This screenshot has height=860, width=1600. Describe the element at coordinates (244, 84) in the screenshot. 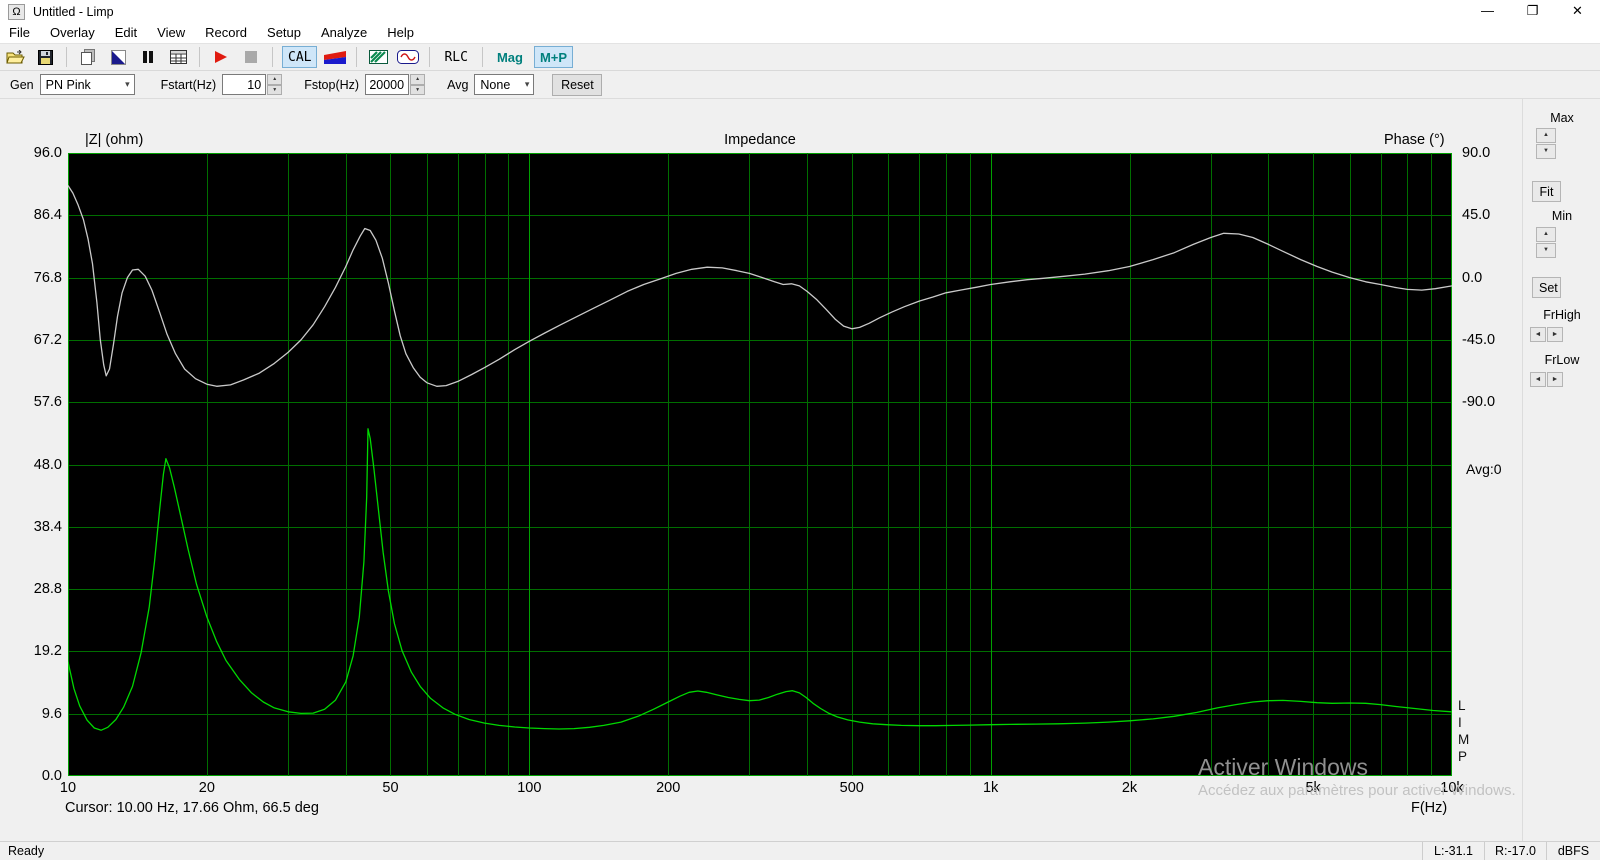

I see `fstart-input` at that location.